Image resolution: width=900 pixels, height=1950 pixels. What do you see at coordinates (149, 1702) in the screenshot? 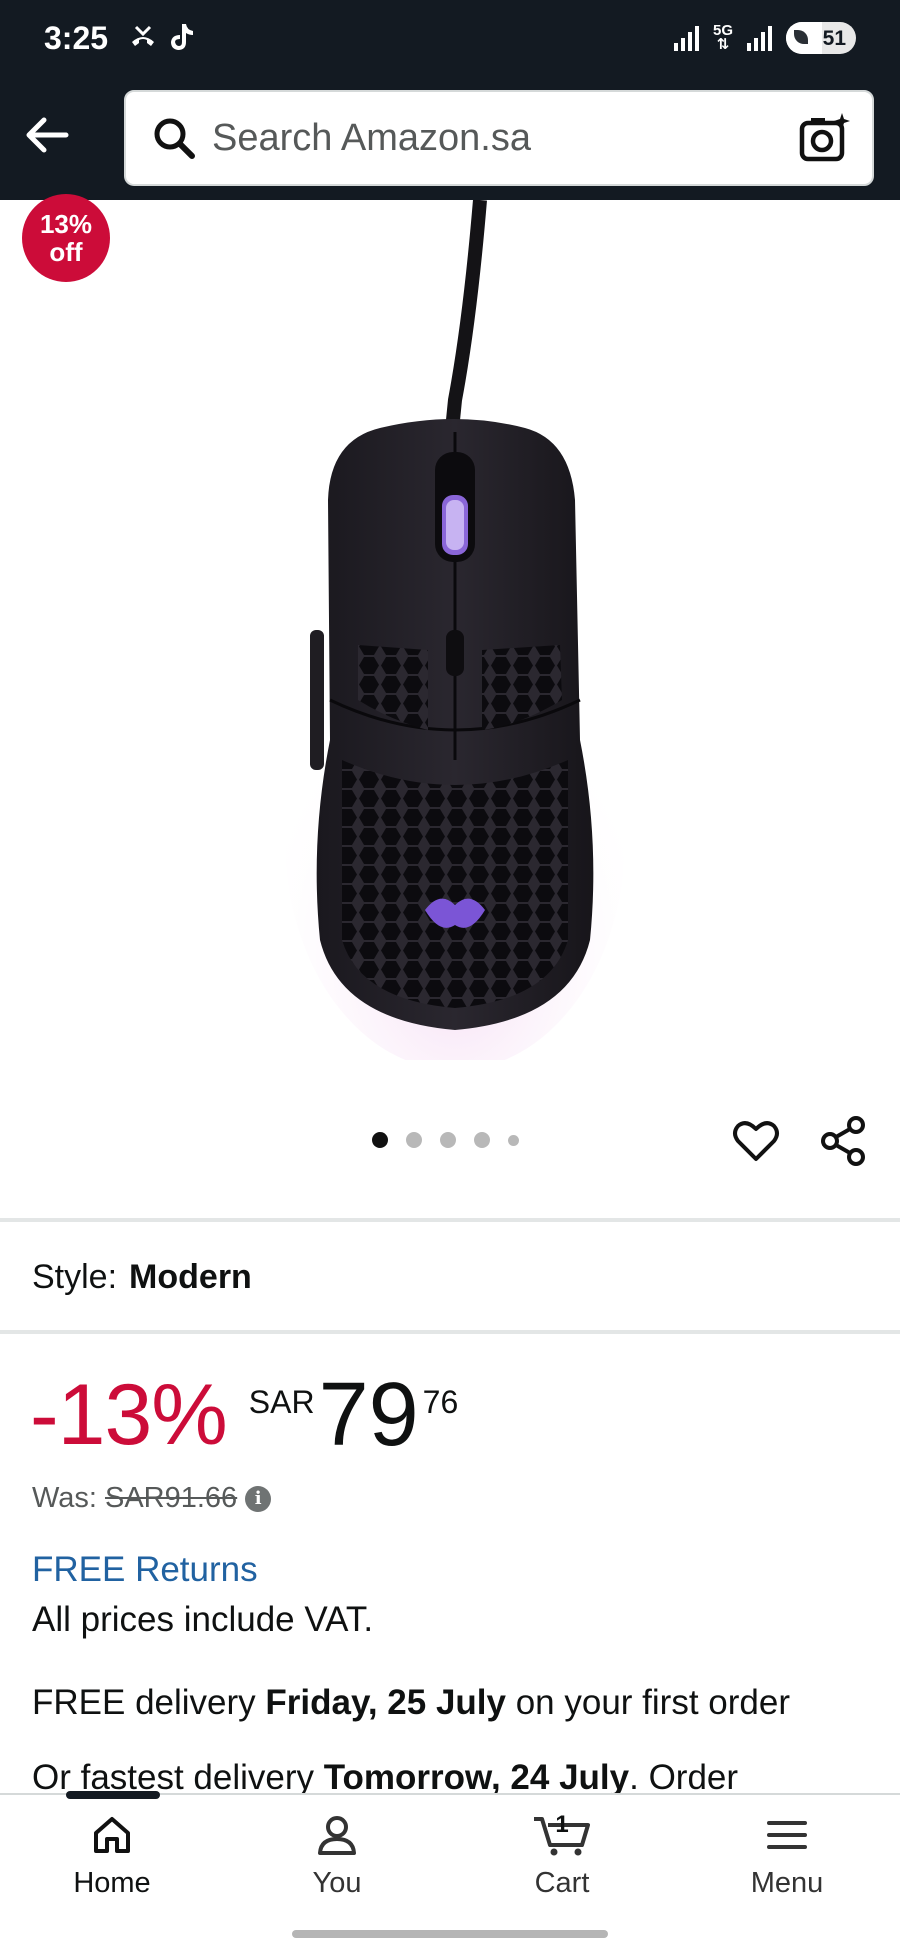
I see `delivery-prefix: FREE delivery` at bounding box center [149, 1702].